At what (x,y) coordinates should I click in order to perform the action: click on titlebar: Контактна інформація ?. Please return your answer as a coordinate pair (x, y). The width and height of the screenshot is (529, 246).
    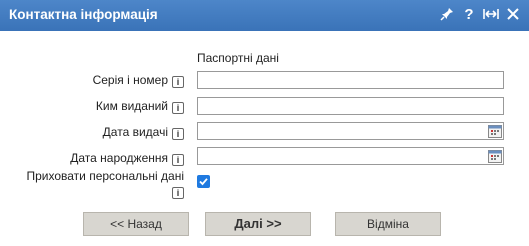
    Looking at the image, I should click on (264, 15).